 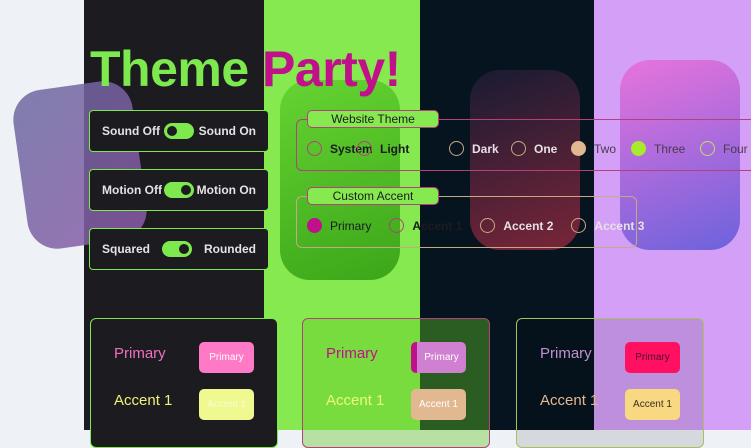 I want to click on theme-option-four: Four, so click(x=724, y=148).